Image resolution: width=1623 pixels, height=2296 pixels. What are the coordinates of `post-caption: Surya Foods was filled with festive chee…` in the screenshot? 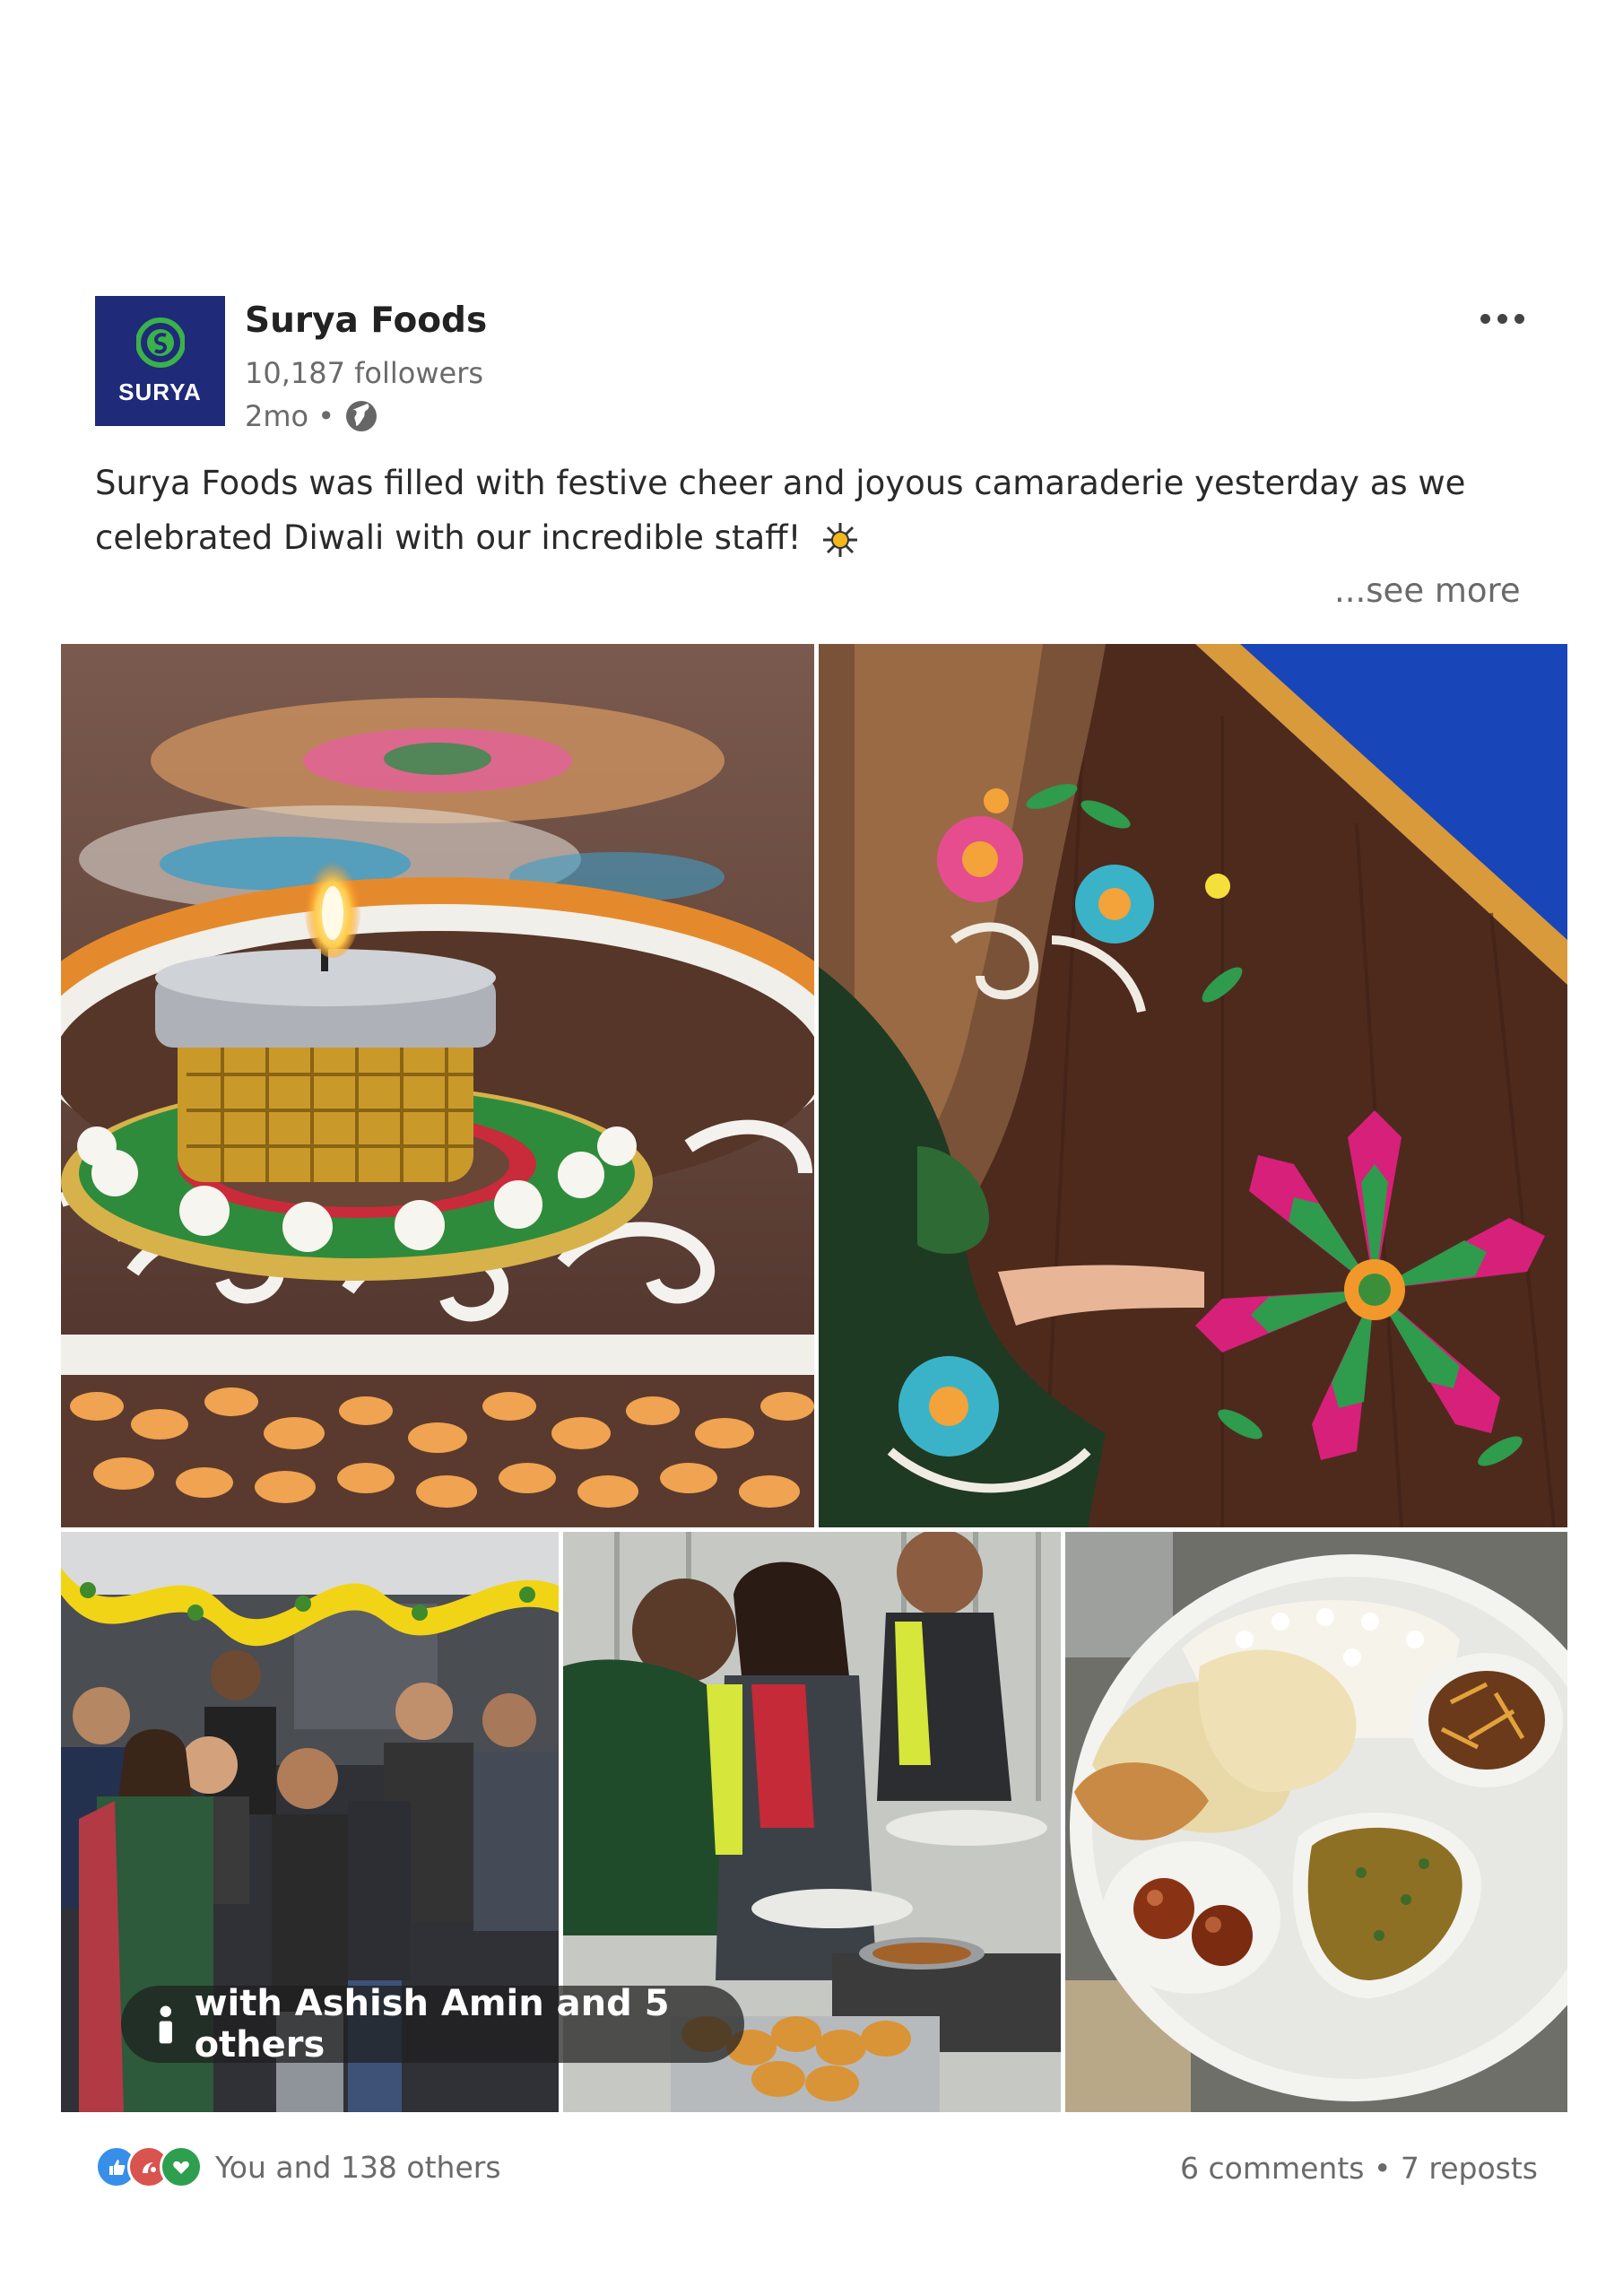 It's located at (821, 510).